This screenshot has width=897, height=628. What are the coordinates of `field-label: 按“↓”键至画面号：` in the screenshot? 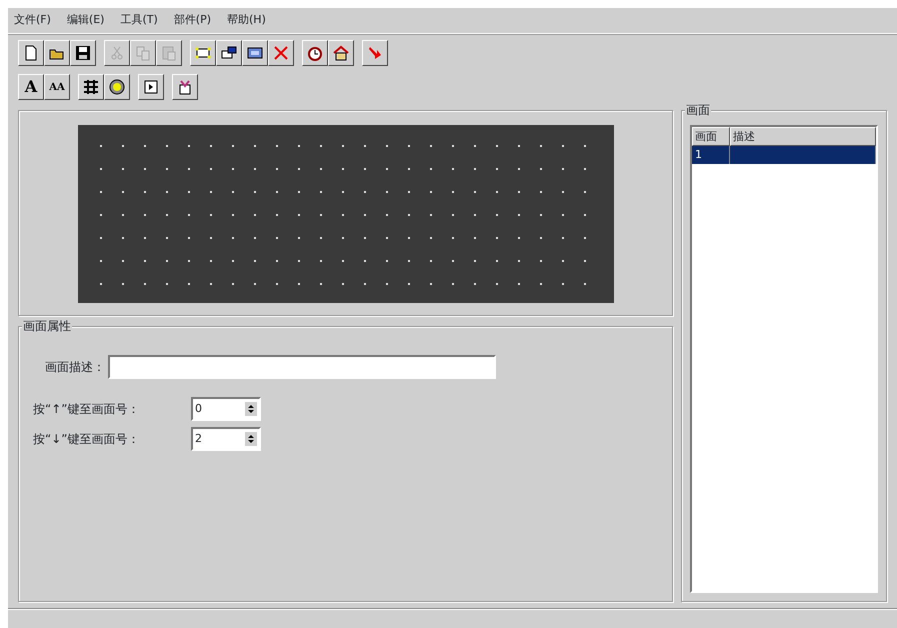 It's located at (86, 439).